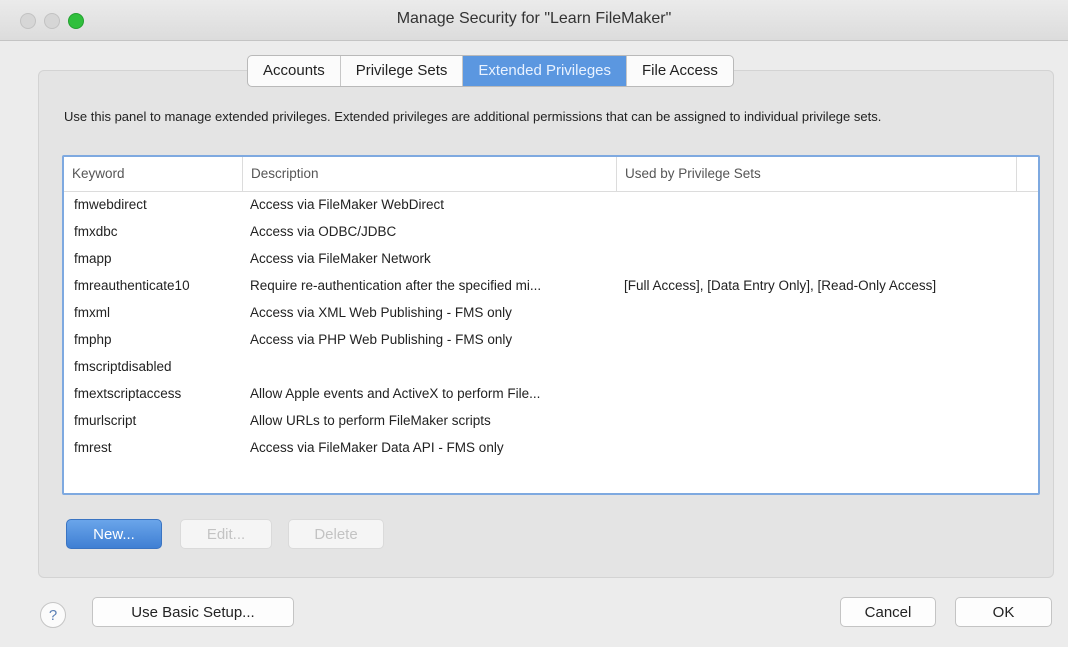  What do you see at coordinates (381, 312) in the screenshot?
I see `description-cell: Access via XML Web Publishing - FMS only` at bounding box center [381, 312].